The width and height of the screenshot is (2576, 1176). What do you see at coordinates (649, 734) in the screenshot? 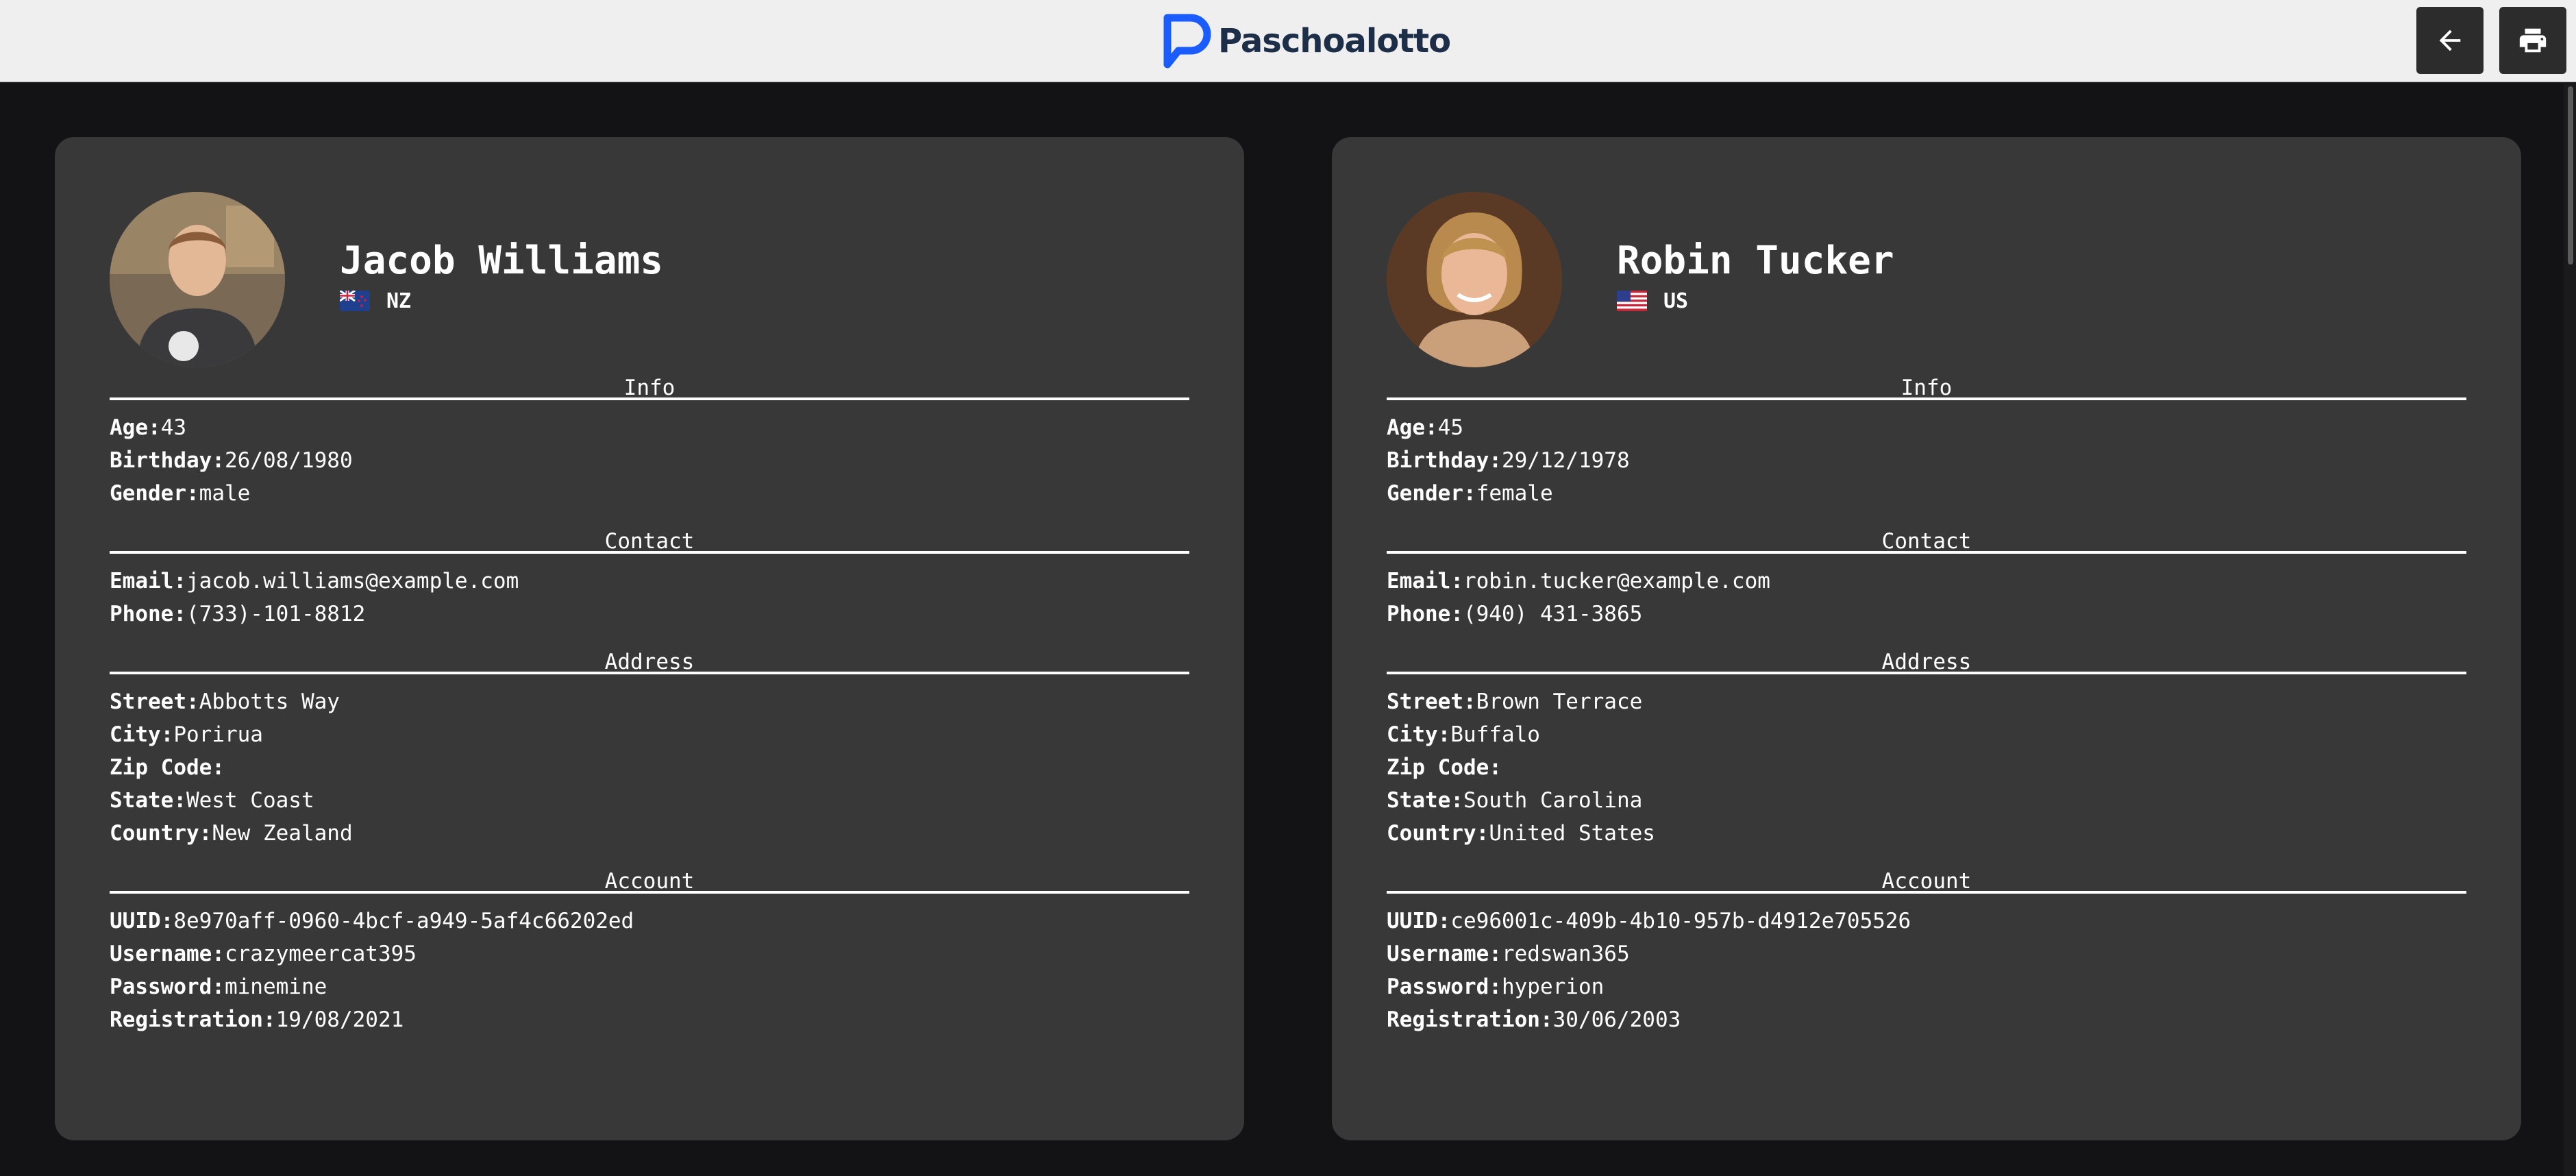
I see `address-row-city: City:Porirua` at bounding box center [649, 734].